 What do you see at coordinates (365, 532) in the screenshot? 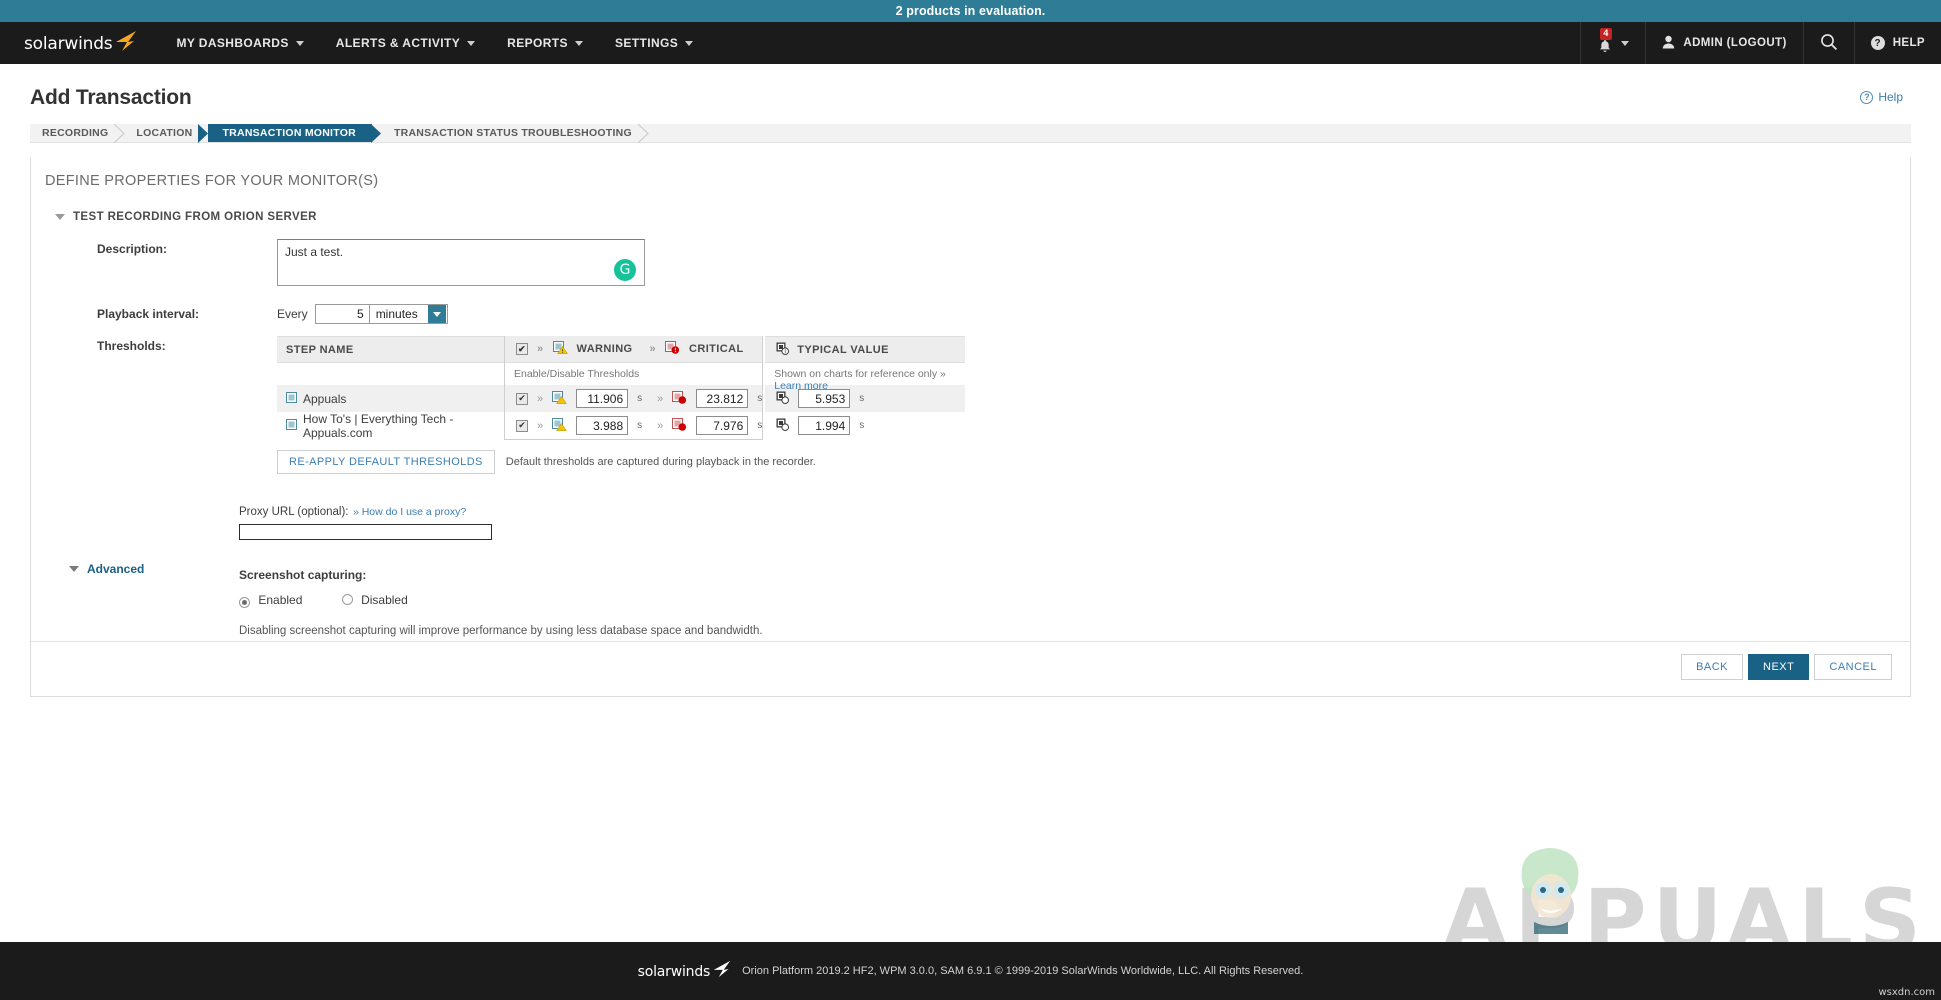
I see `proxy-url-input` at bounding box center [365, 532].